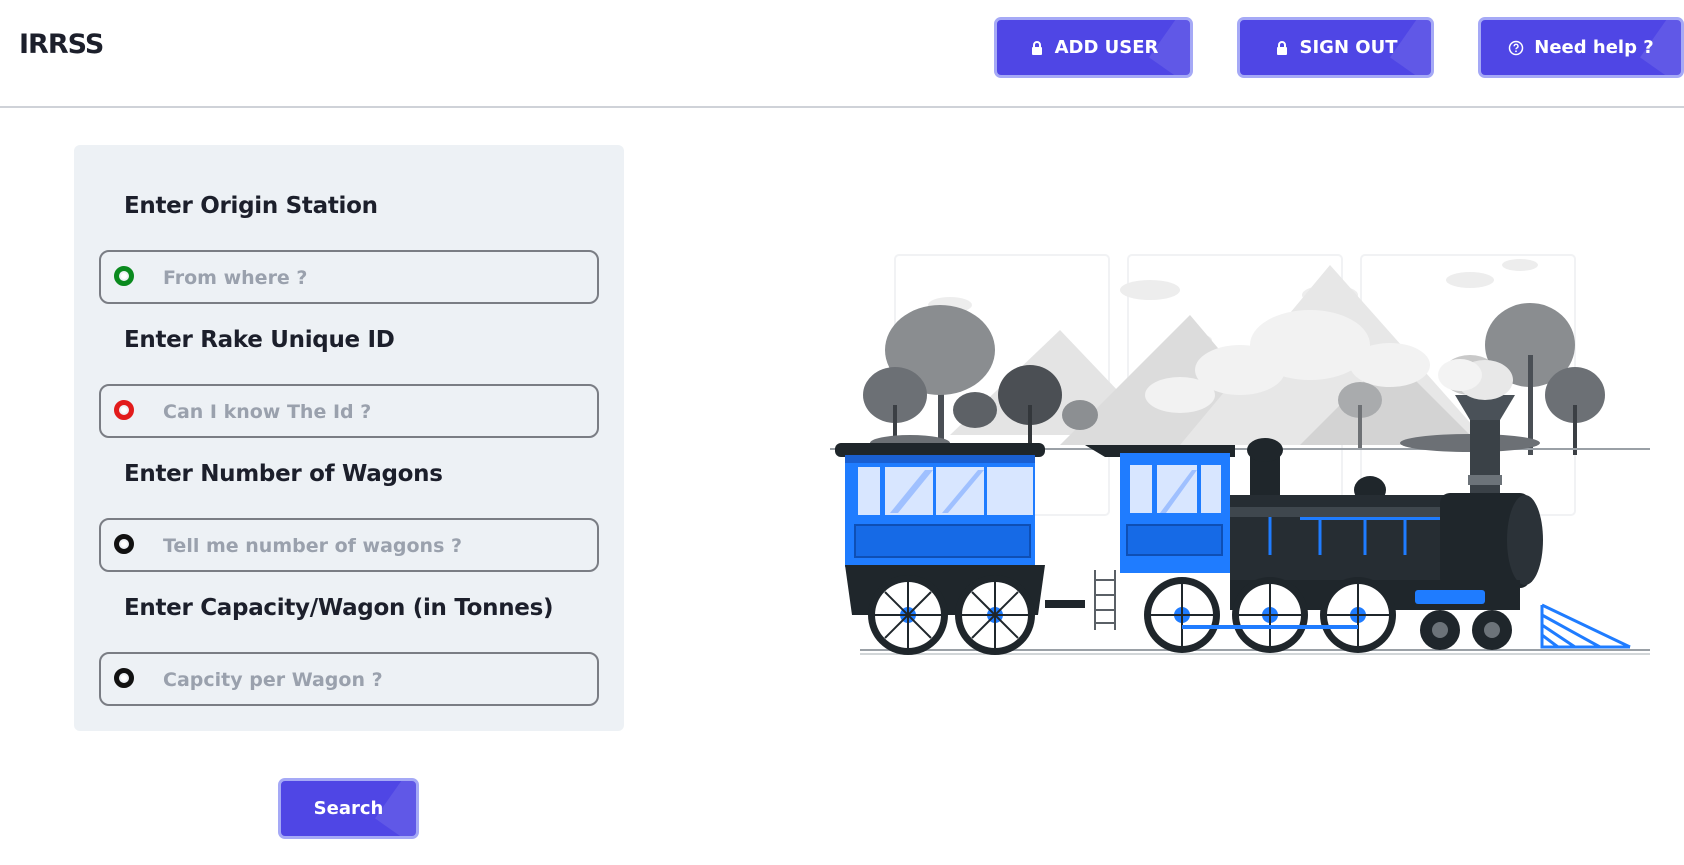  I want to click on red-radio-icon, so click(124, 410).